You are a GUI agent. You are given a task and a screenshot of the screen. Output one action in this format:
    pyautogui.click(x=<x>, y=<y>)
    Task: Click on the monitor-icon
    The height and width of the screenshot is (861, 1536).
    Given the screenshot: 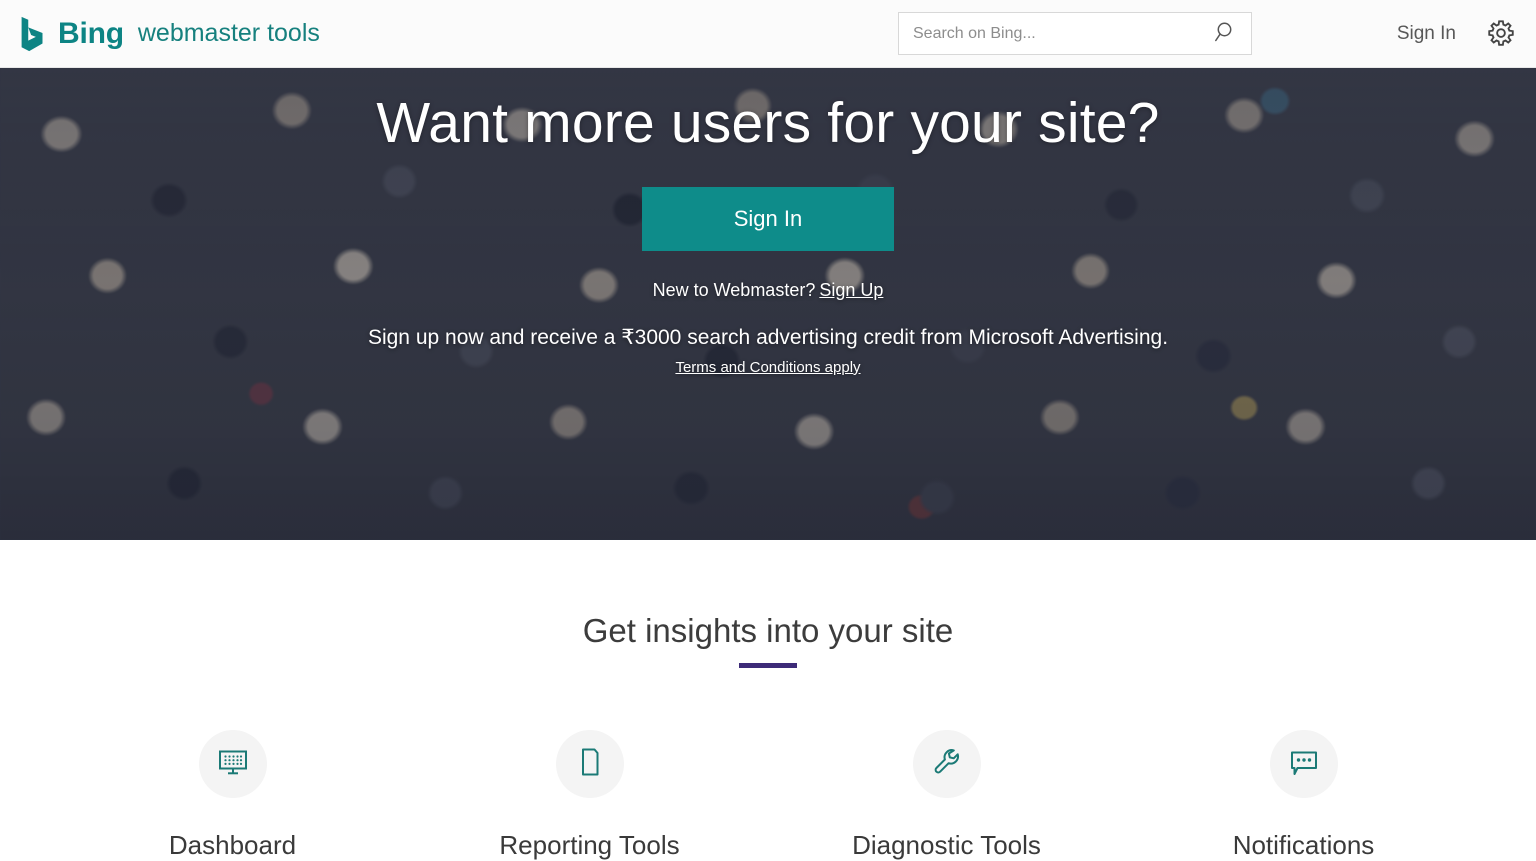 What is the action you would take?
    pyautogui.click(x=233, y=764)
    